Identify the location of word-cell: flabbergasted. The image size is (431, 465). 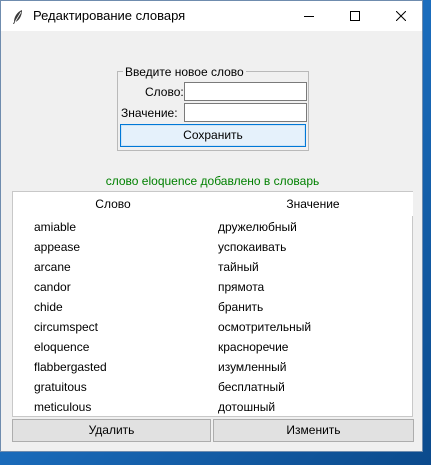
(70, 367).